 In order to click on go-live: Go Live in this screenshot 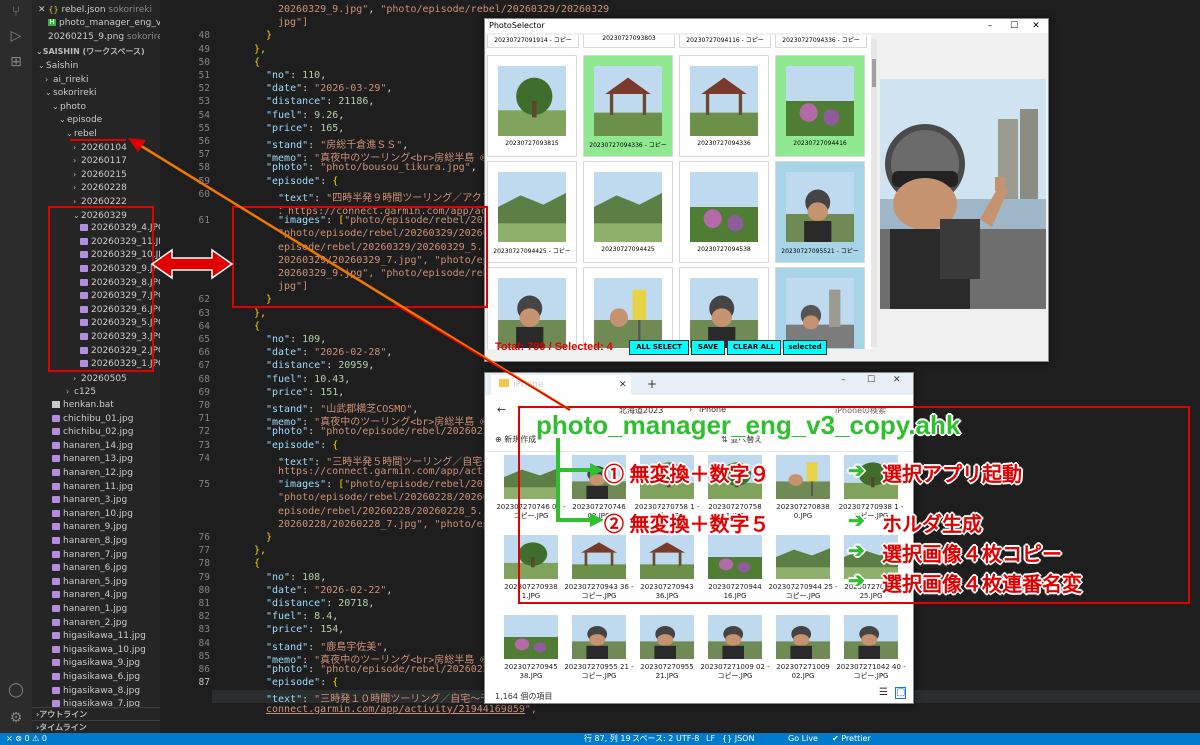, I will do `click(803, 739)`.